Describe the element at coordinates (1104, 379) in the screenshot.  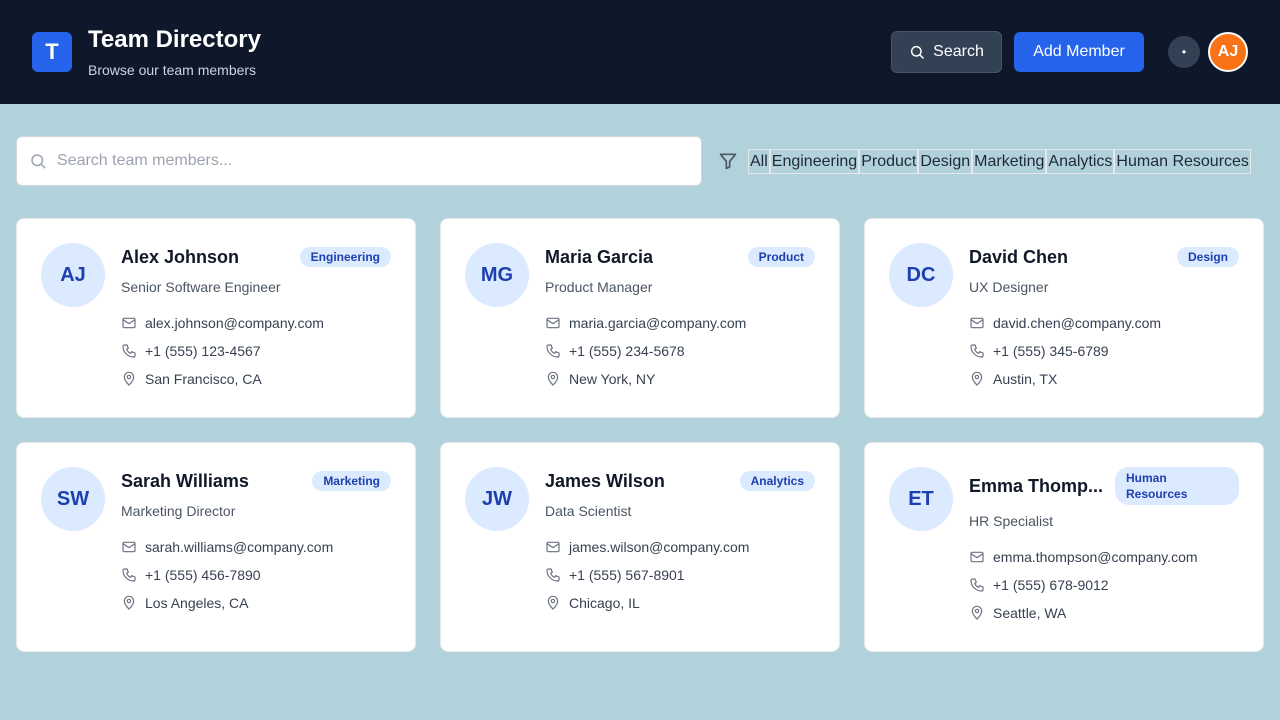
I see `member-location: Austin, TX` at that location.